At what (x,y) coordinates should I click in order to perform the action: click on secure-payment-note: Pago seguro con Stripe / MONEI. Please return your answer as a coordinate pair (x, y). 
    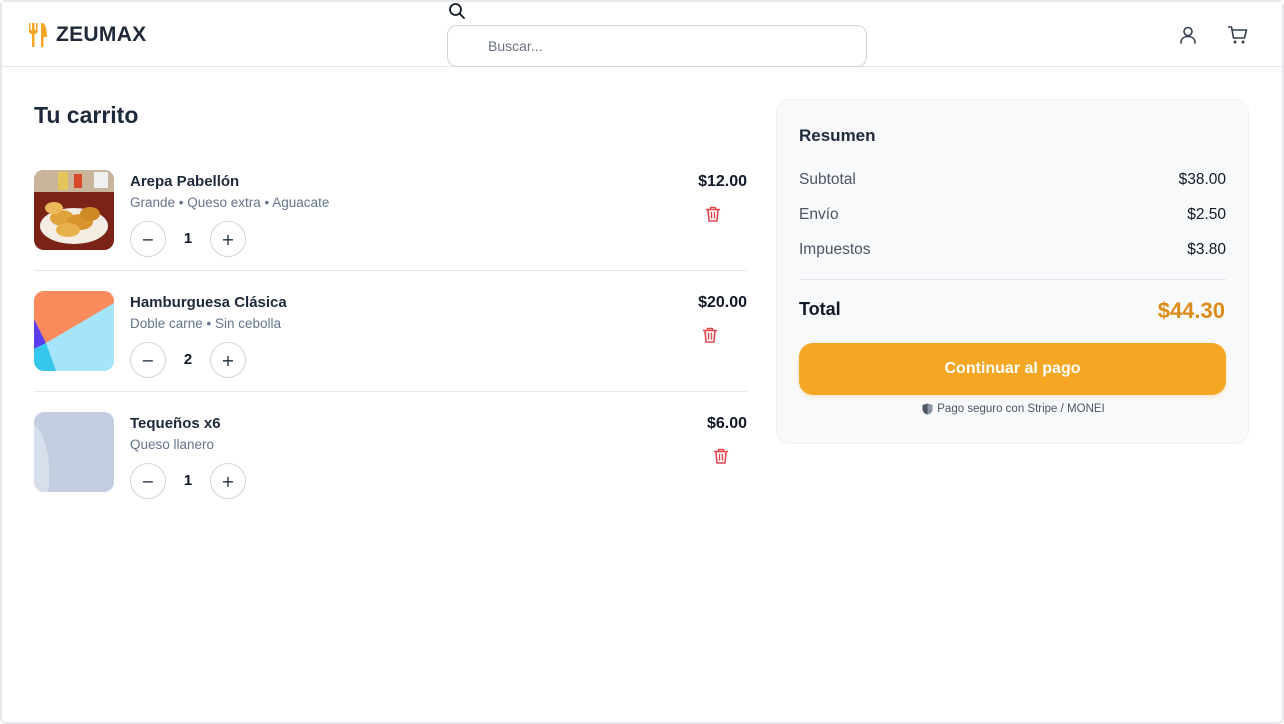
    Looking at the image, I should click on (1013, 409).